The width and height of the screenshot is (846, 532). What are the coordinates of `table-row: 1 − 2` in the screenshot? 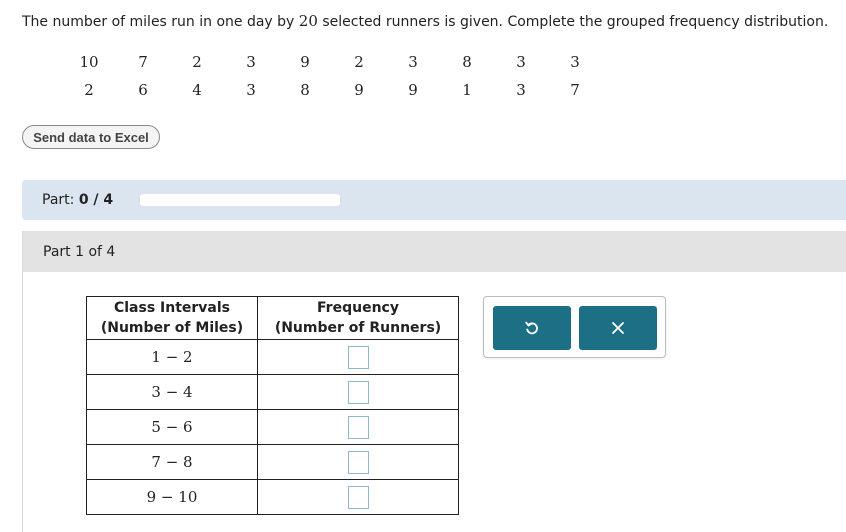 It's located at (272, 357).